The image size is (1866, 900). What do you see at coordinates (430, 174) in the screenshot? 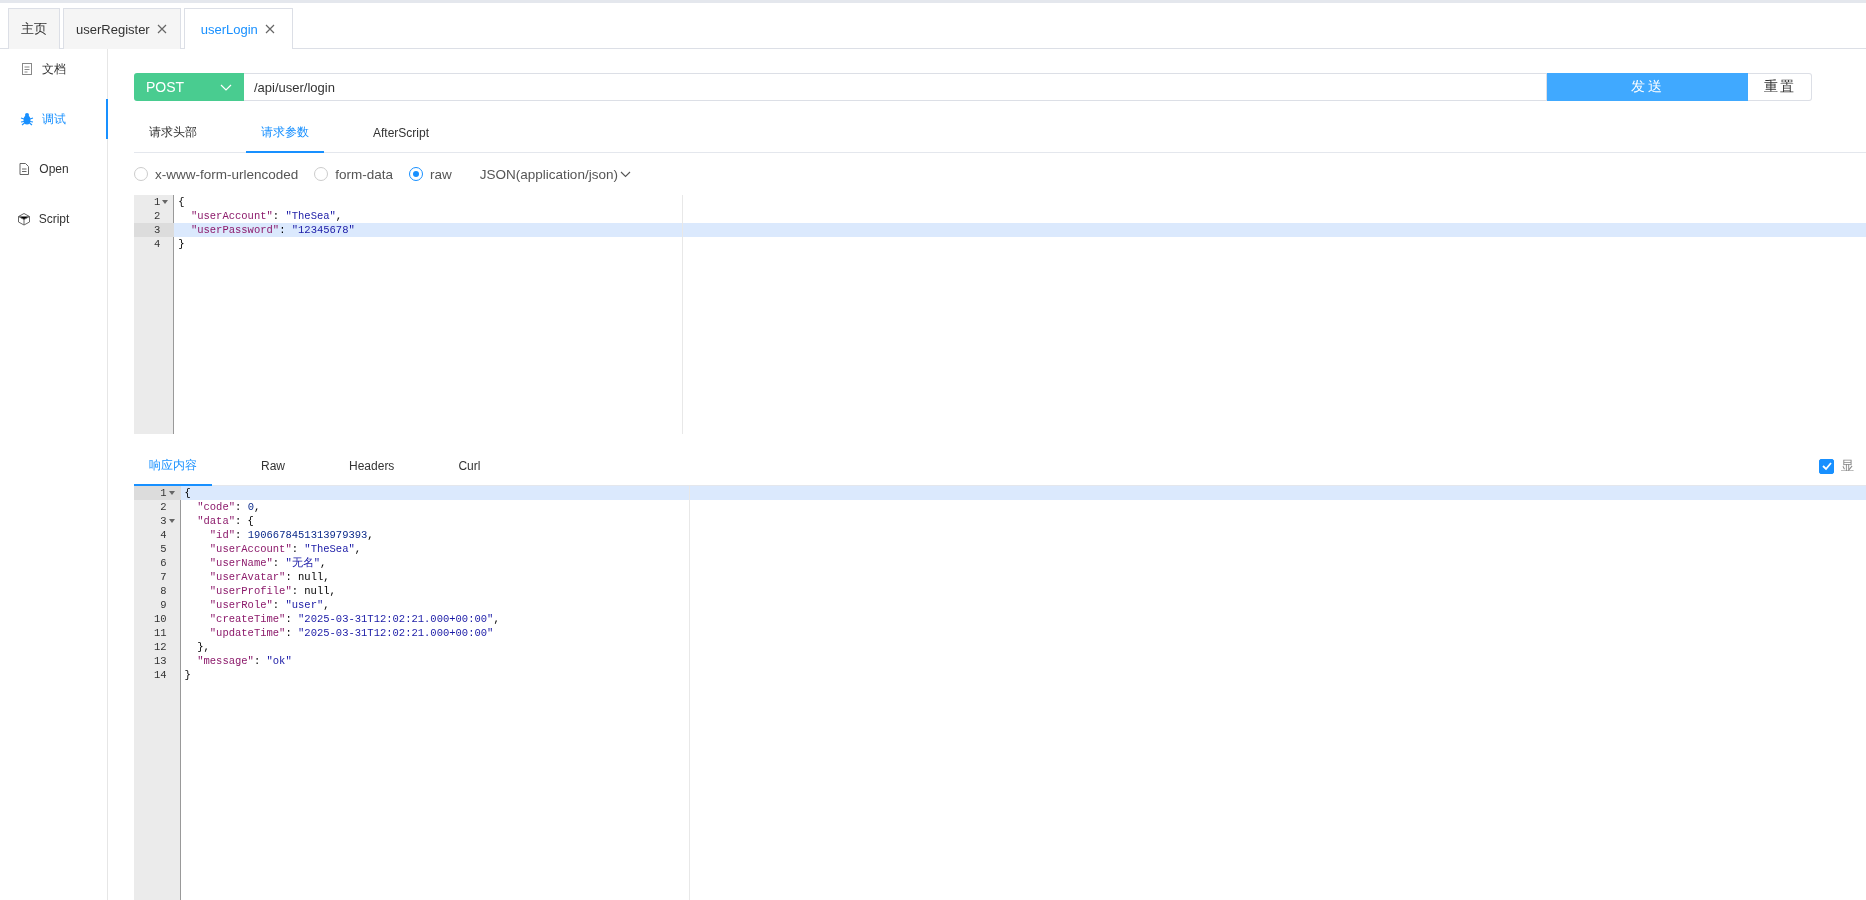
I see `radio-option: raw` at bounding box center [430, 174].